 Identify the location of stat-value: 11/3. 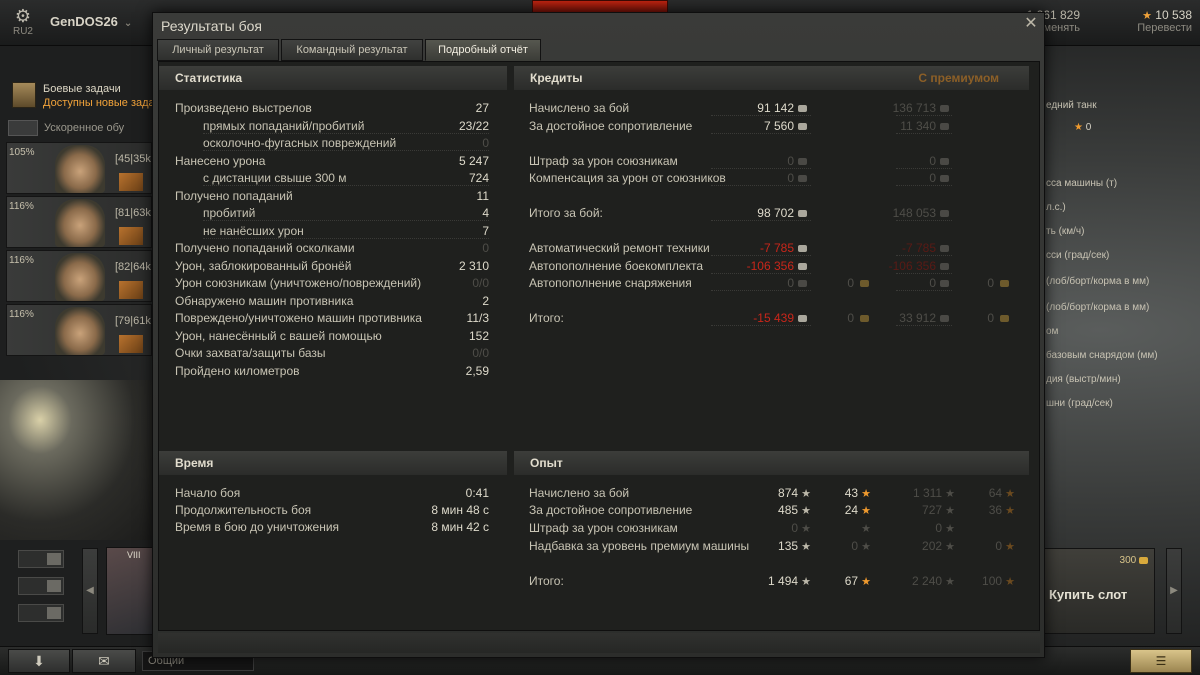
(477, 318).